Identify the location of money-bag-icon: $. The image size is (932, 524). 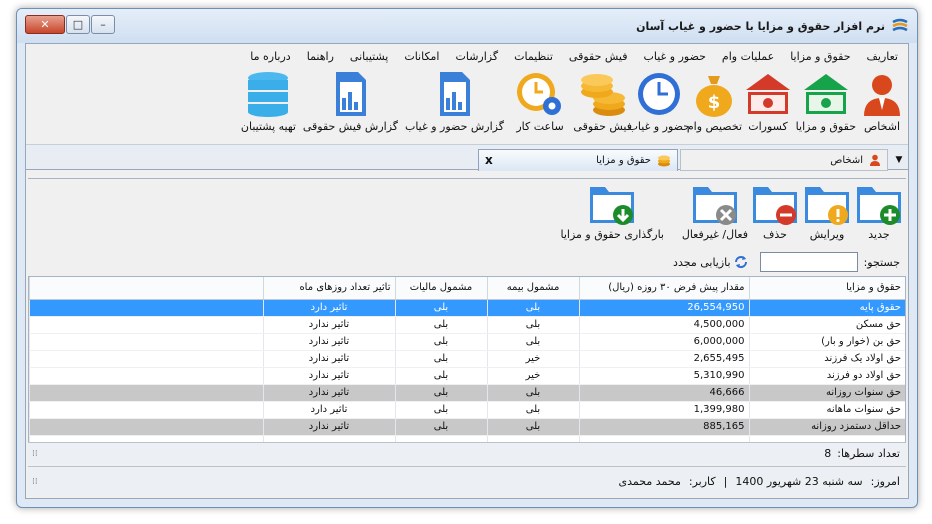
(714, 96).